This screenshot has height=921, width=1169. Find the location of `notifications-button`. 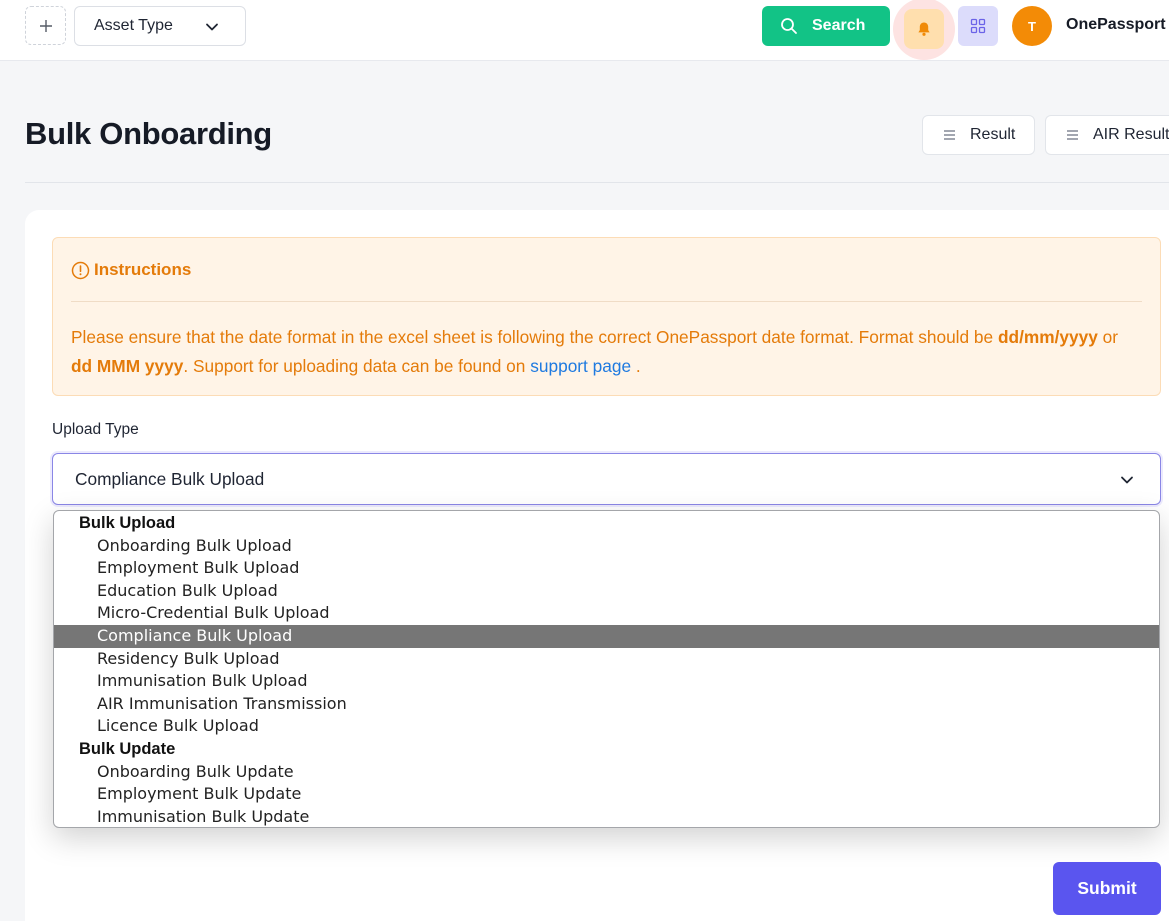

notifications-button is located at coordinates (924, 29).